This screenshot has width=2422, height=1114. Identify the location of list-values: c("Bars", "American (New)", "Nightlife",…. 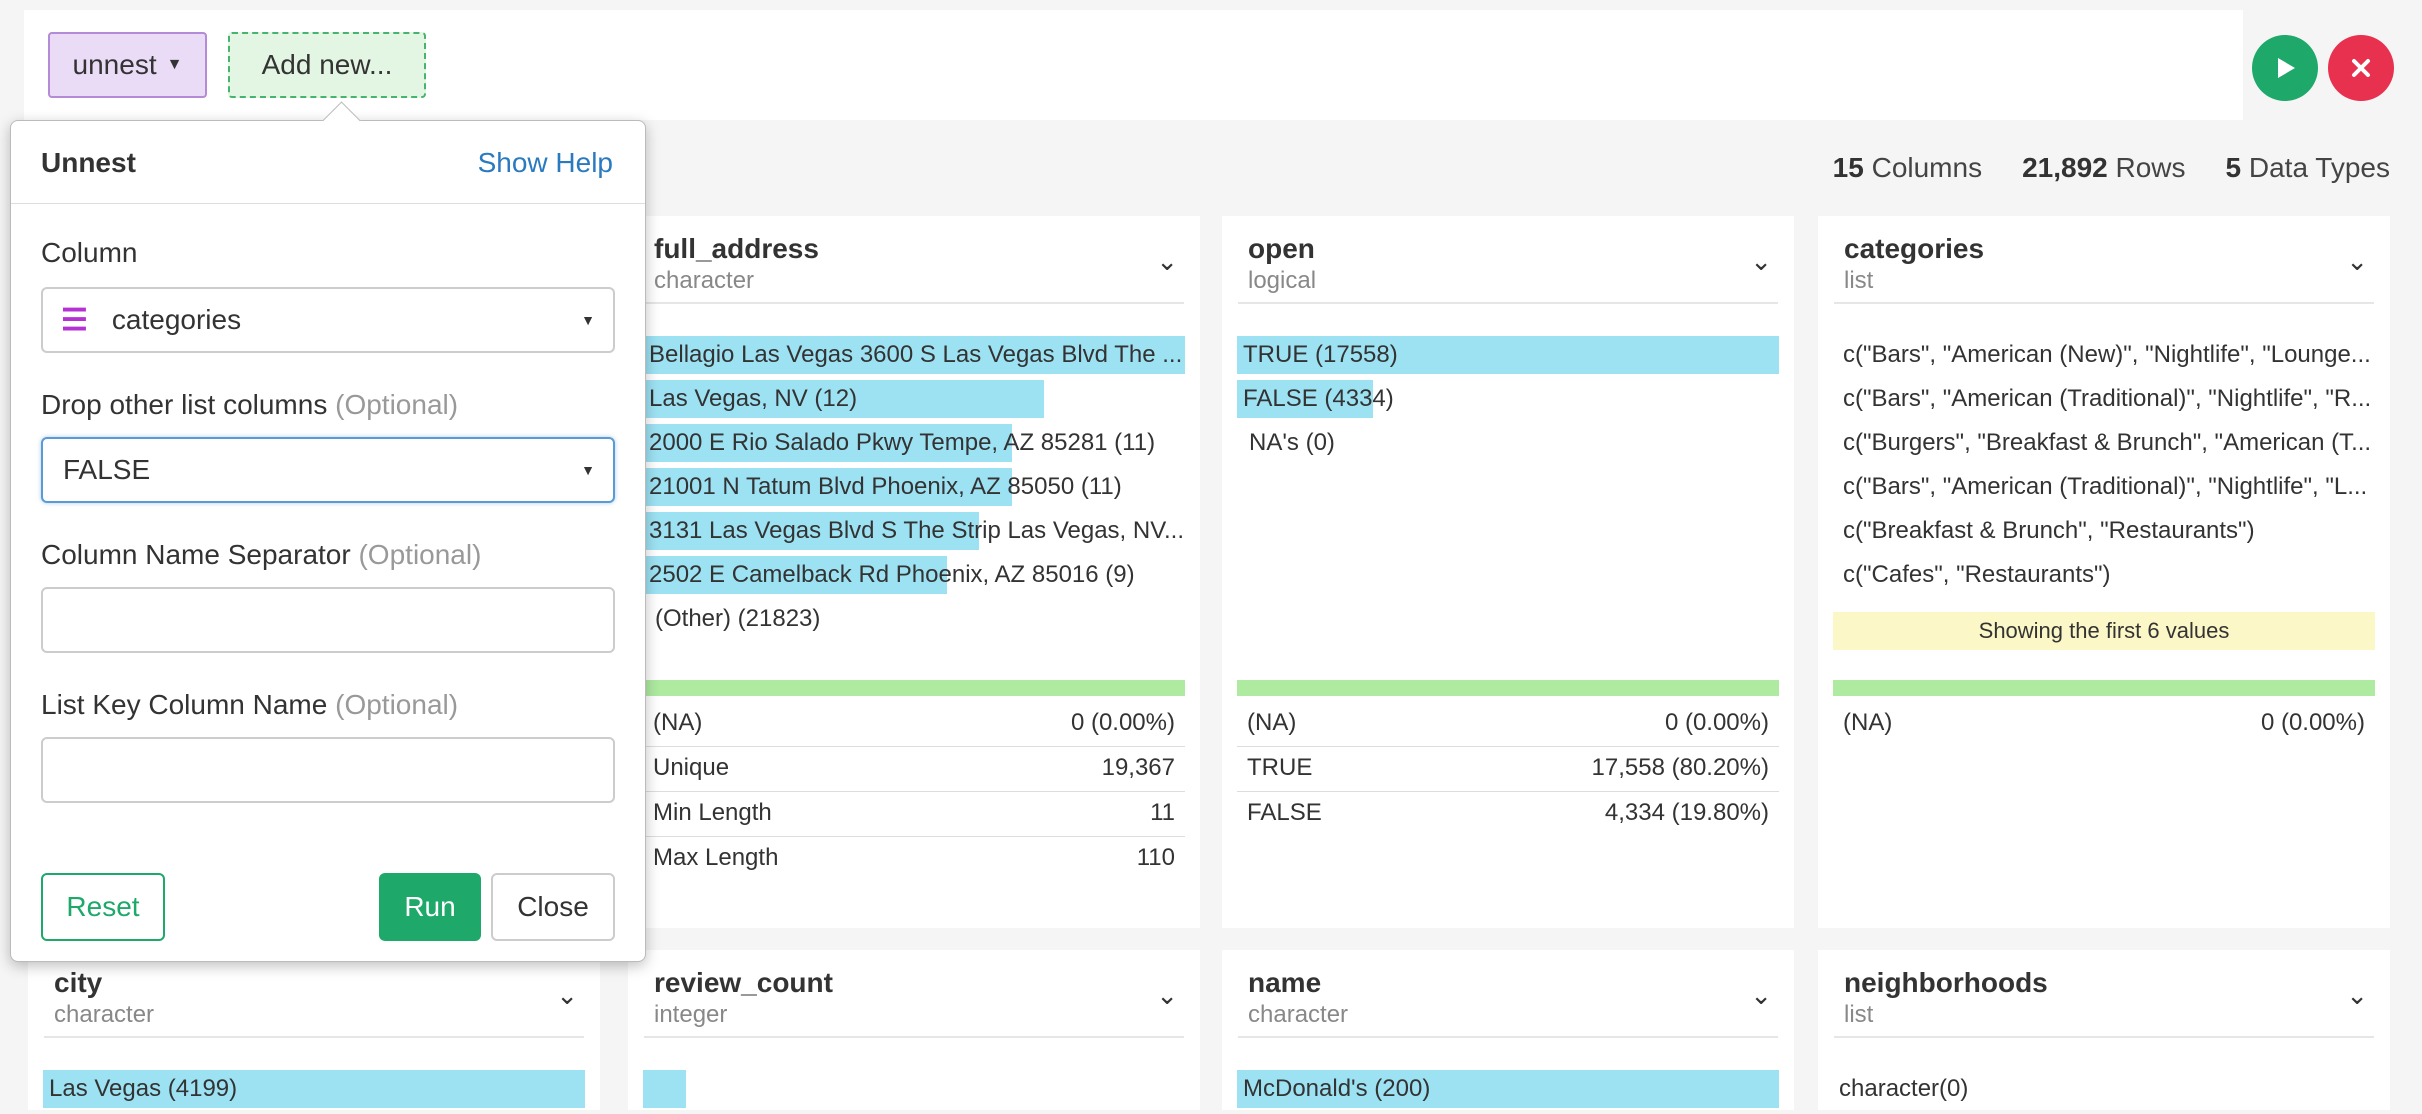
(2104, 468).